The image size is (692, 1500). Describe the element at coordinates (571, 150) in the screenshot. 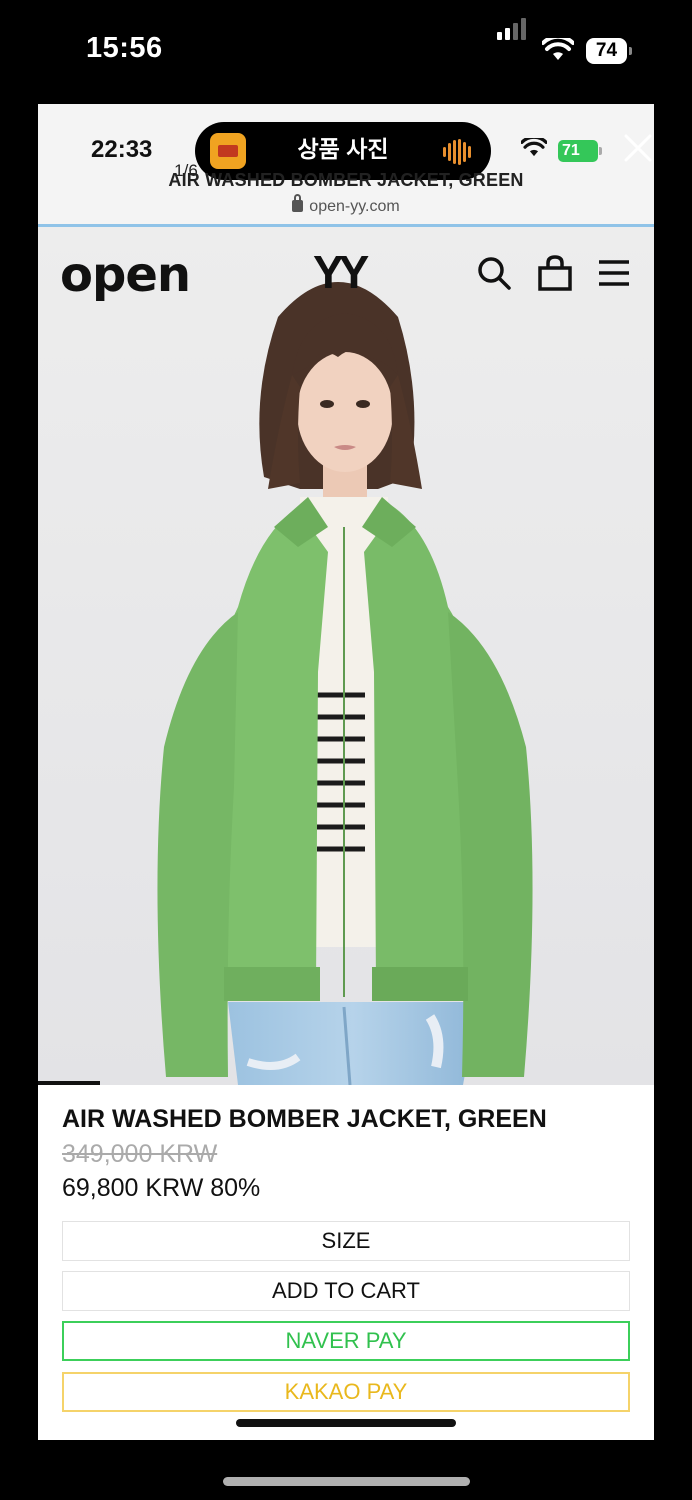

I see `battery-level: 71` at that location.